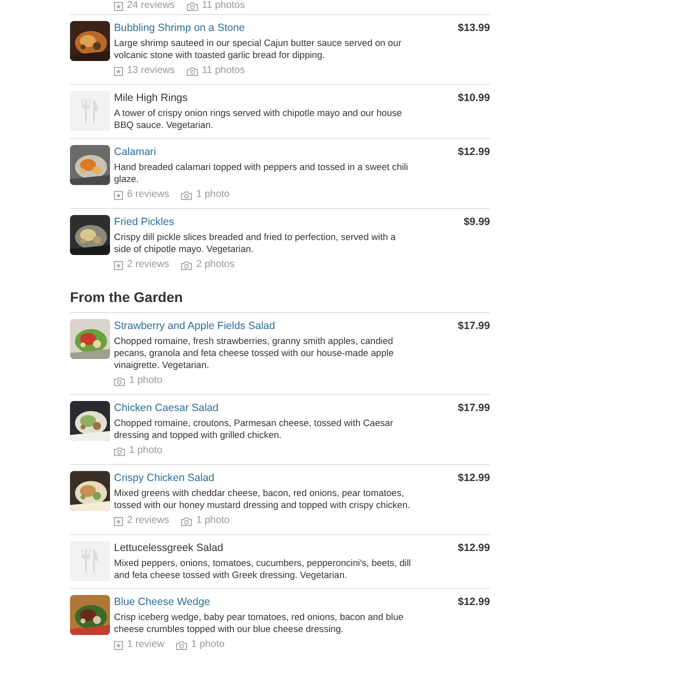 Image resolution: width=674 pixels, height=674 pixels. I want to click on item-description: Crispy dill pickle slices breaded and fried to perfection, served with a side of chipotle mayo. Vegetarian., so click(255, 243).